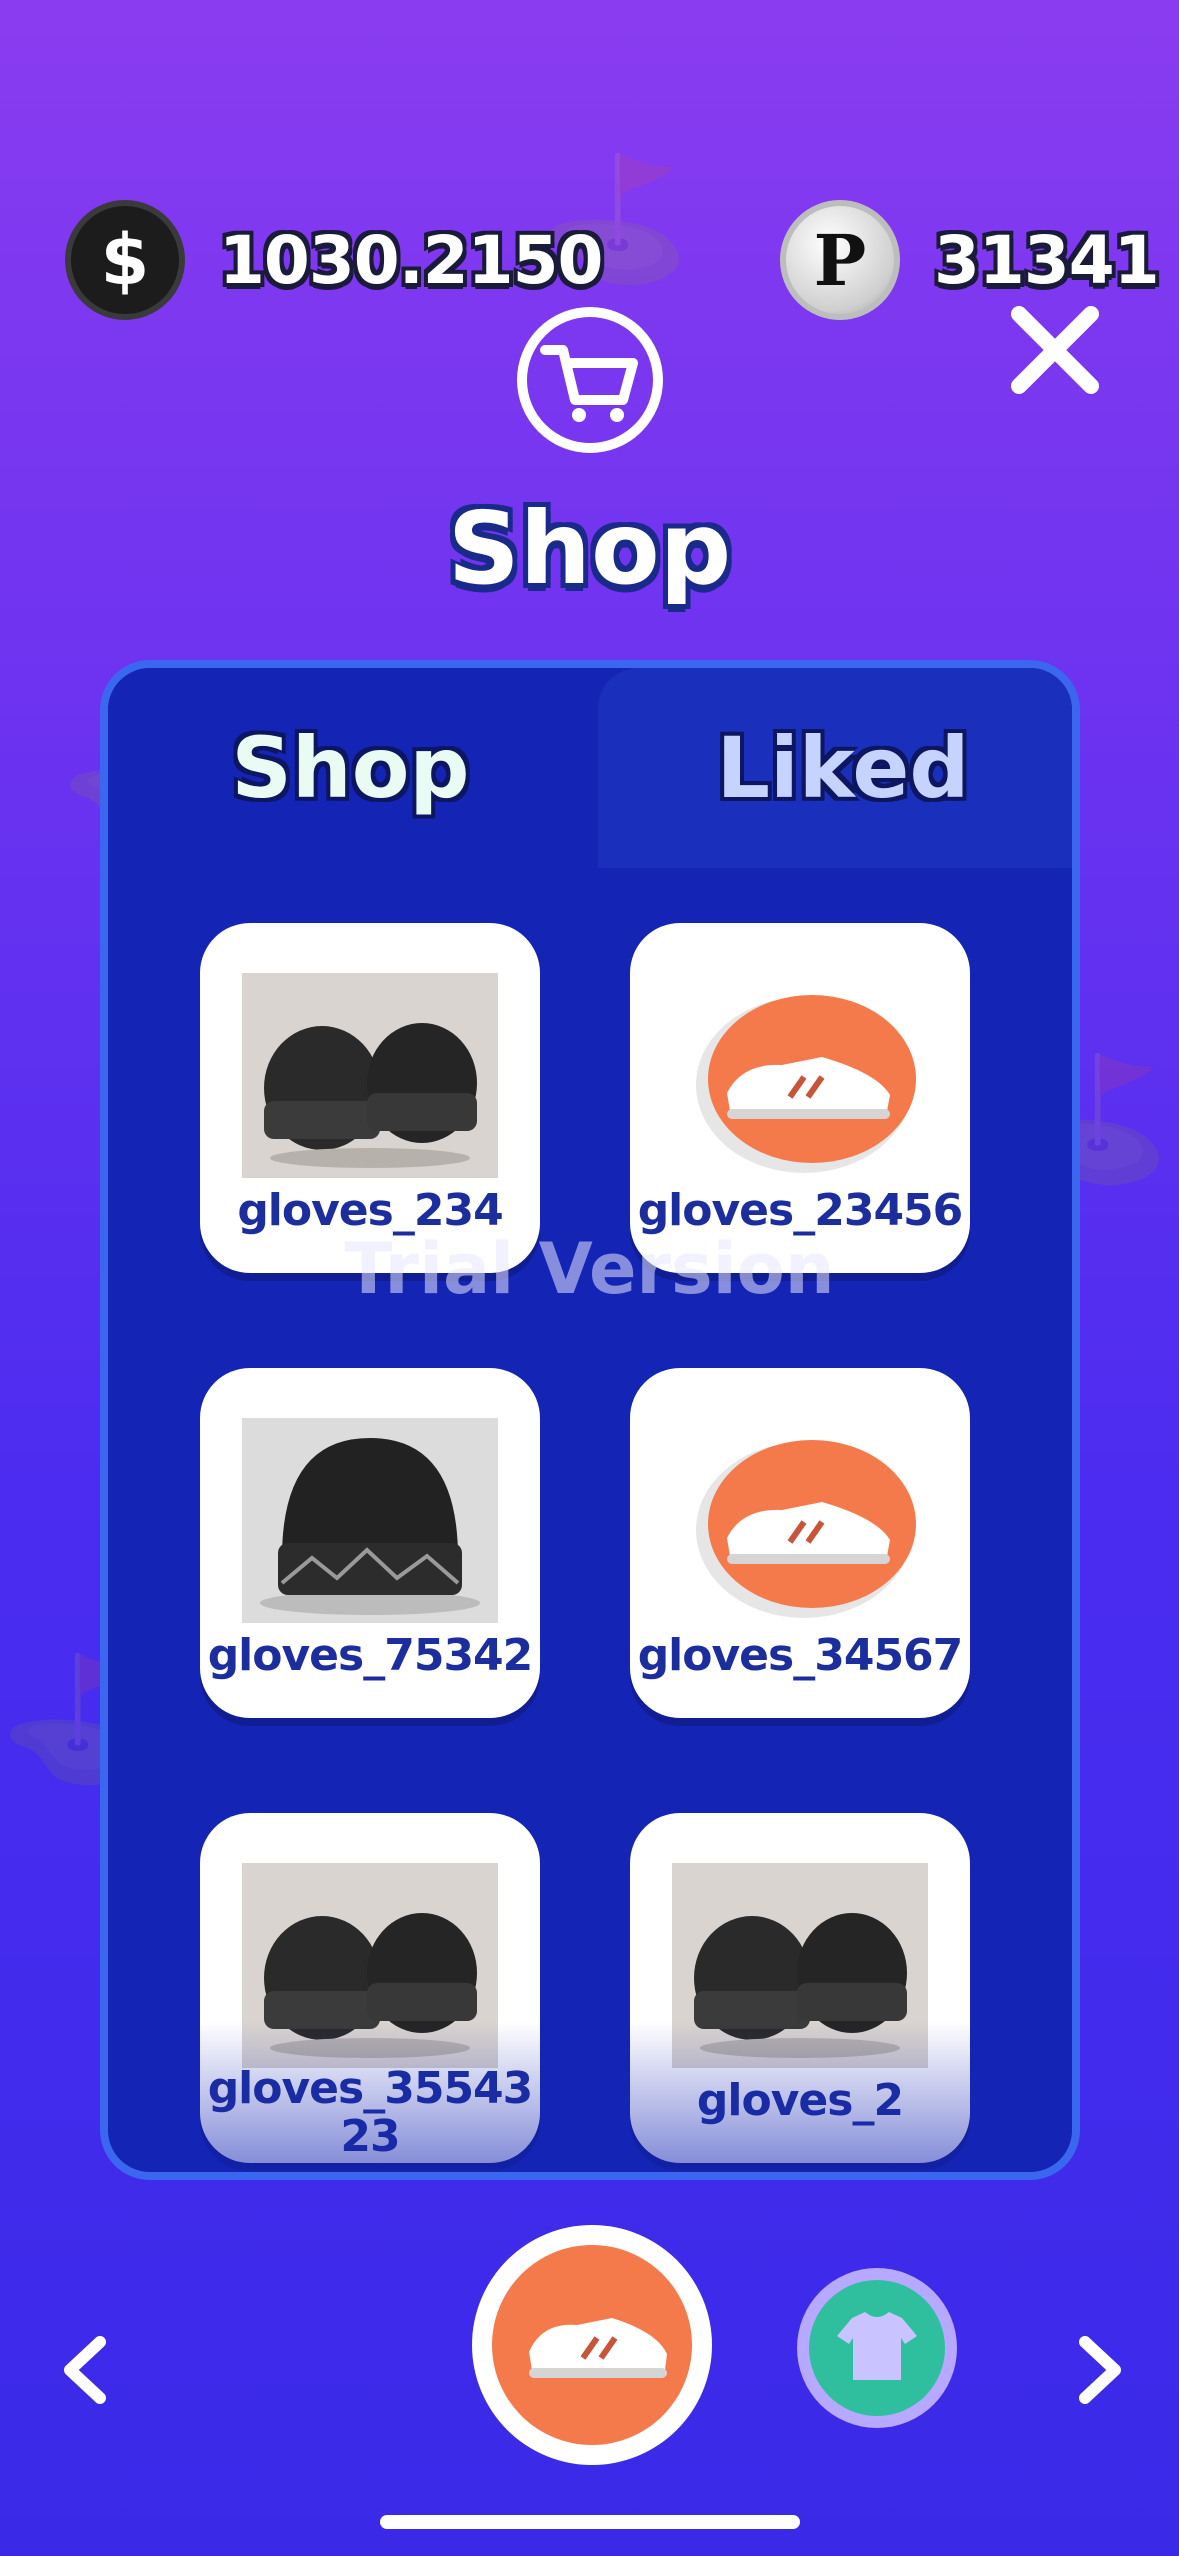 The image size is (1179, 2556). What do you see at coordinates (1100, 2370) in the screenshot?
I see `chevron-right-icon` at bounding box center [1100, 2370].